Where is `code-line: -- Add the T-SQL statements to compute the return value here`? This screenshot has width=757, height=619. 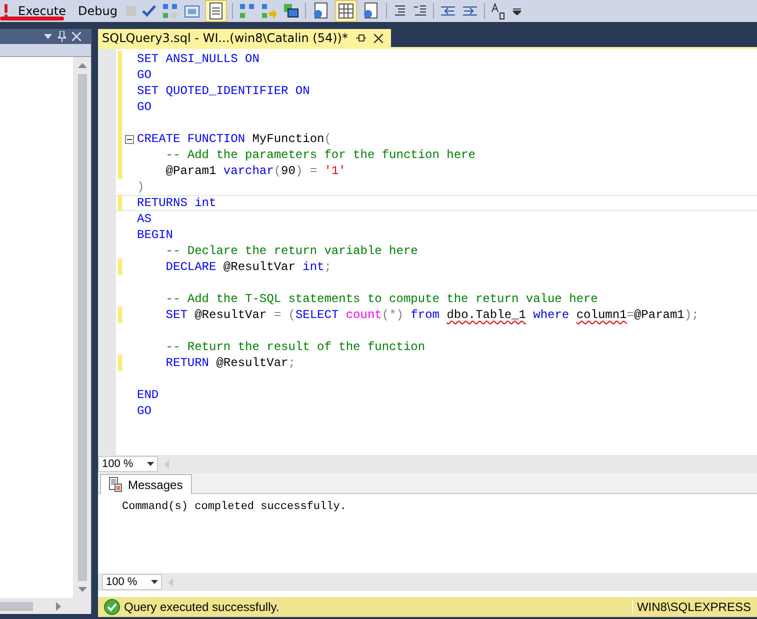 code-line: -- Add the T-SQL statements to compute the return value here is located at coordinates (381, 299).